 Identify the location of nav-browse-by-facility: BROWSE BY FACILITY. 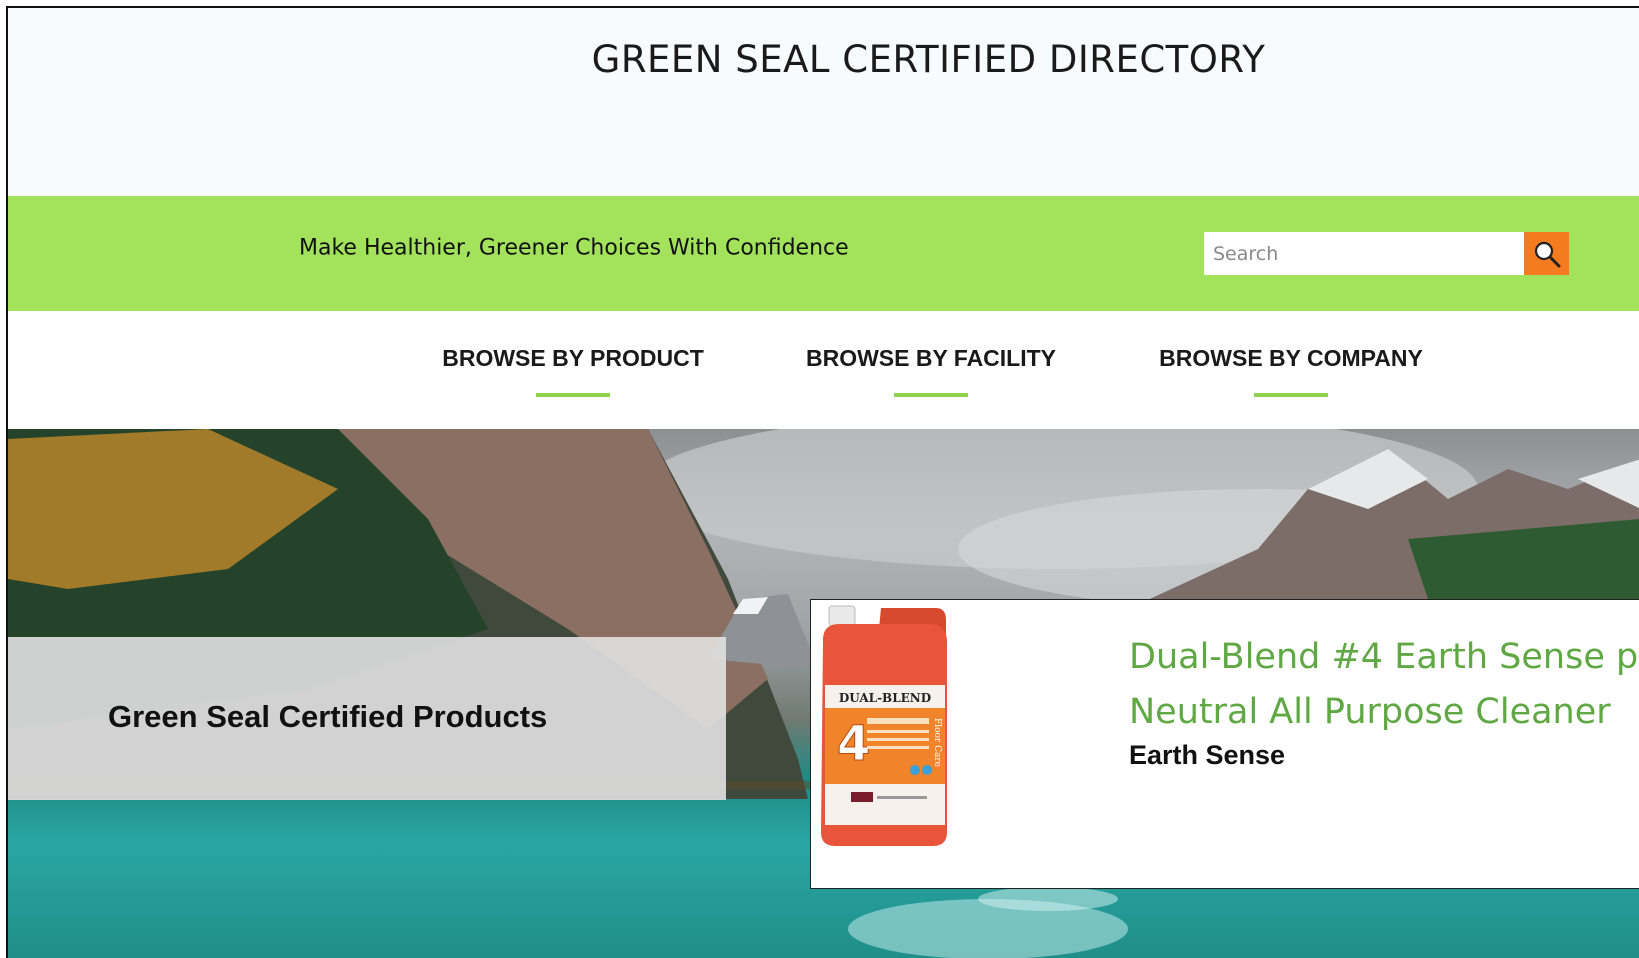
(931, 358).